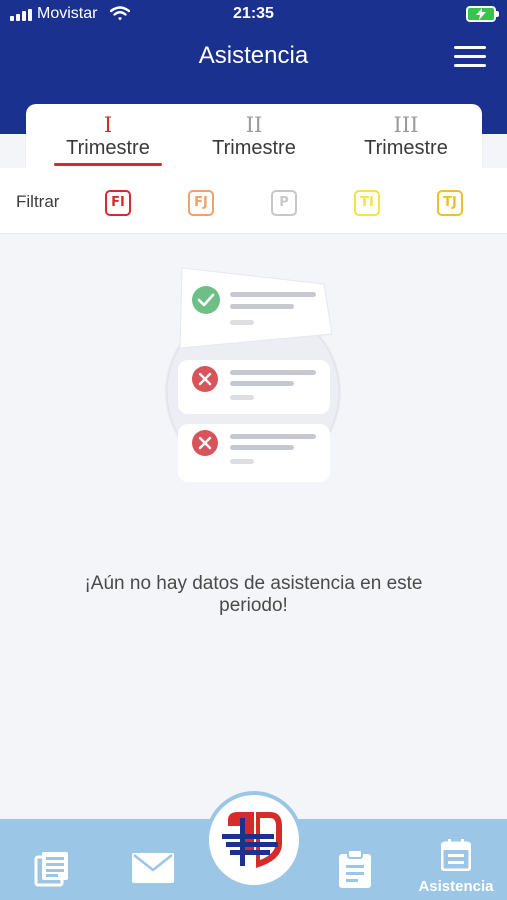 The height and width of the screenshot is (900, 507). What do you see at coordinates (201, 203) in the screenshot?
I see `filter-chip-fj: FJ` at bounding box center [201, 203].